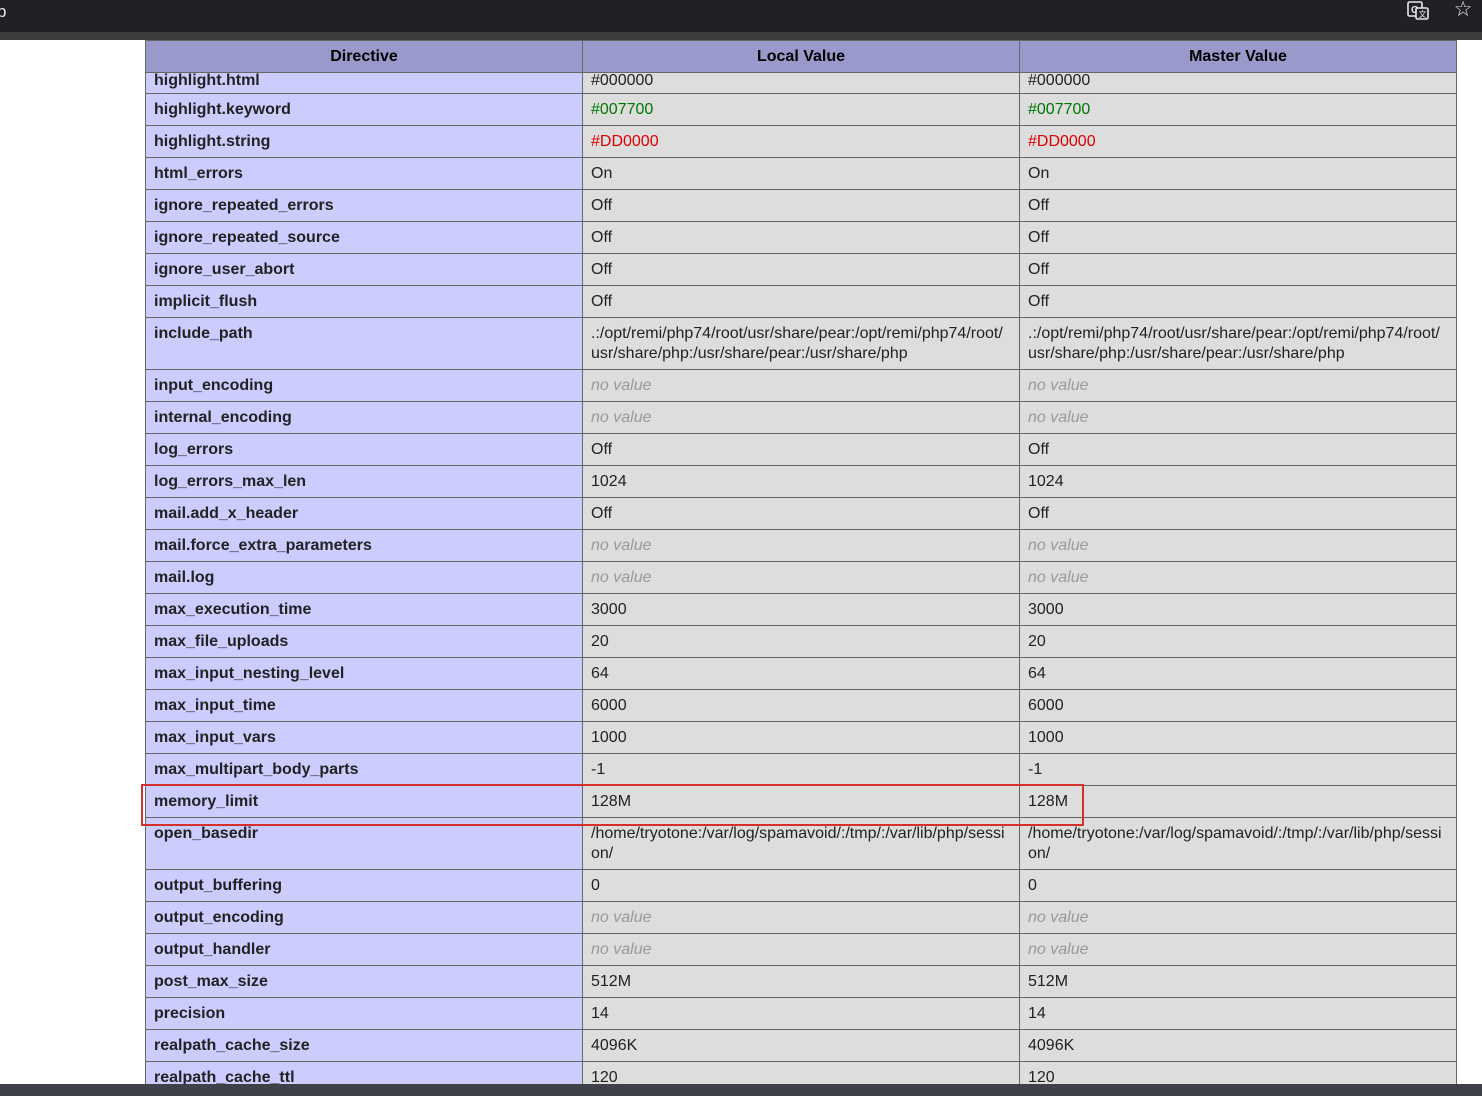 This screenshot has width=1482, height=1096. What do you see at coordinates (364, 513) in the screenshot?
I see `directive-name: mail.add_x_header` at bounding box center [364, 513].